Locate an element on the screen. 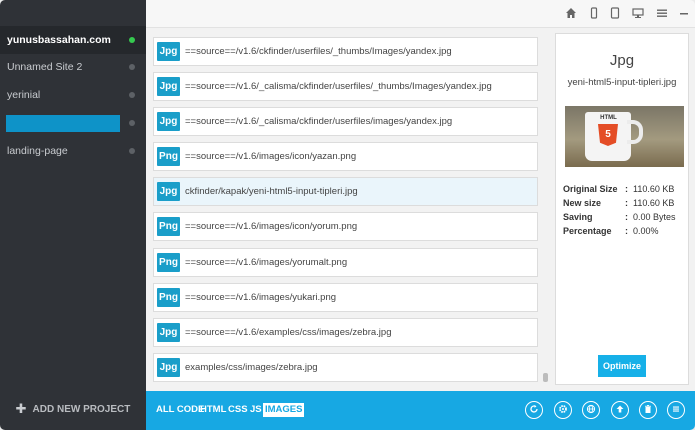 The width and height of the screenshot is (695, 430). stat-new-size: New size : 110.60 KB is located at coordinates (625, 203).